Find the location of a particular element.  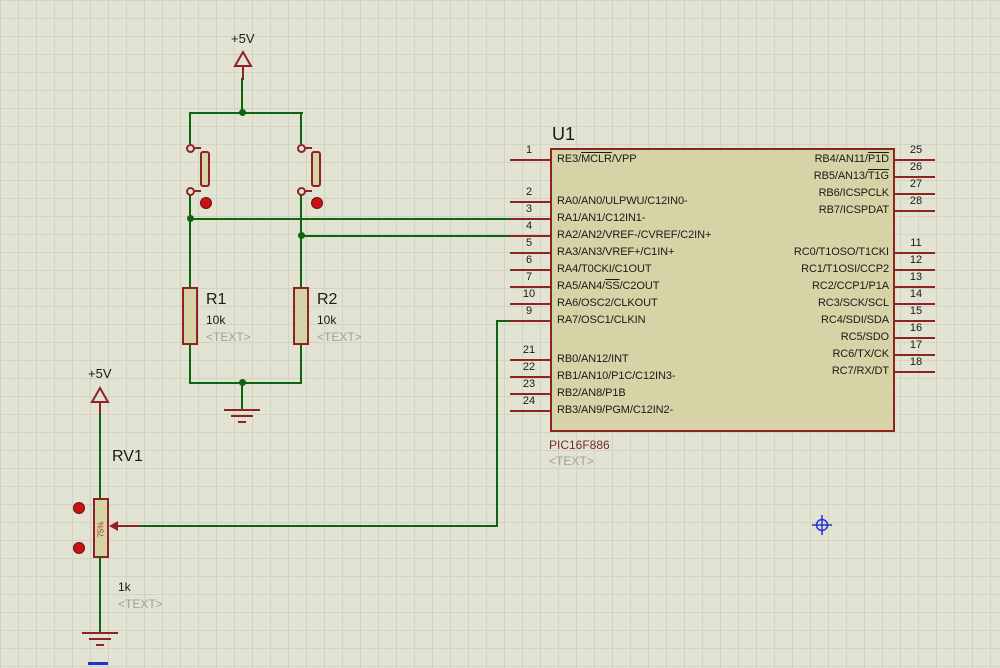

component-ref: R1 is located at coordinates (216, 299).